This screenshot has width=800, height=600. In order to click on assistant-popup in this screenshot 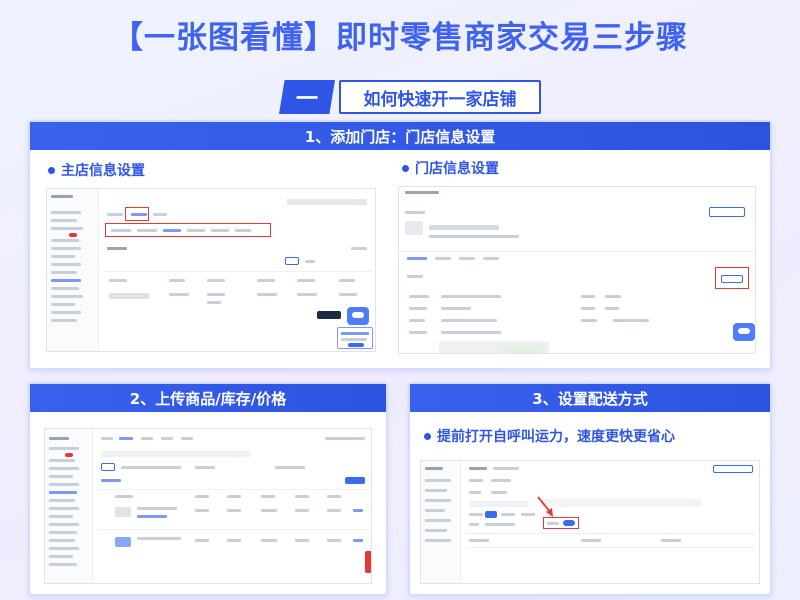, I will do `click(355, 338)`.